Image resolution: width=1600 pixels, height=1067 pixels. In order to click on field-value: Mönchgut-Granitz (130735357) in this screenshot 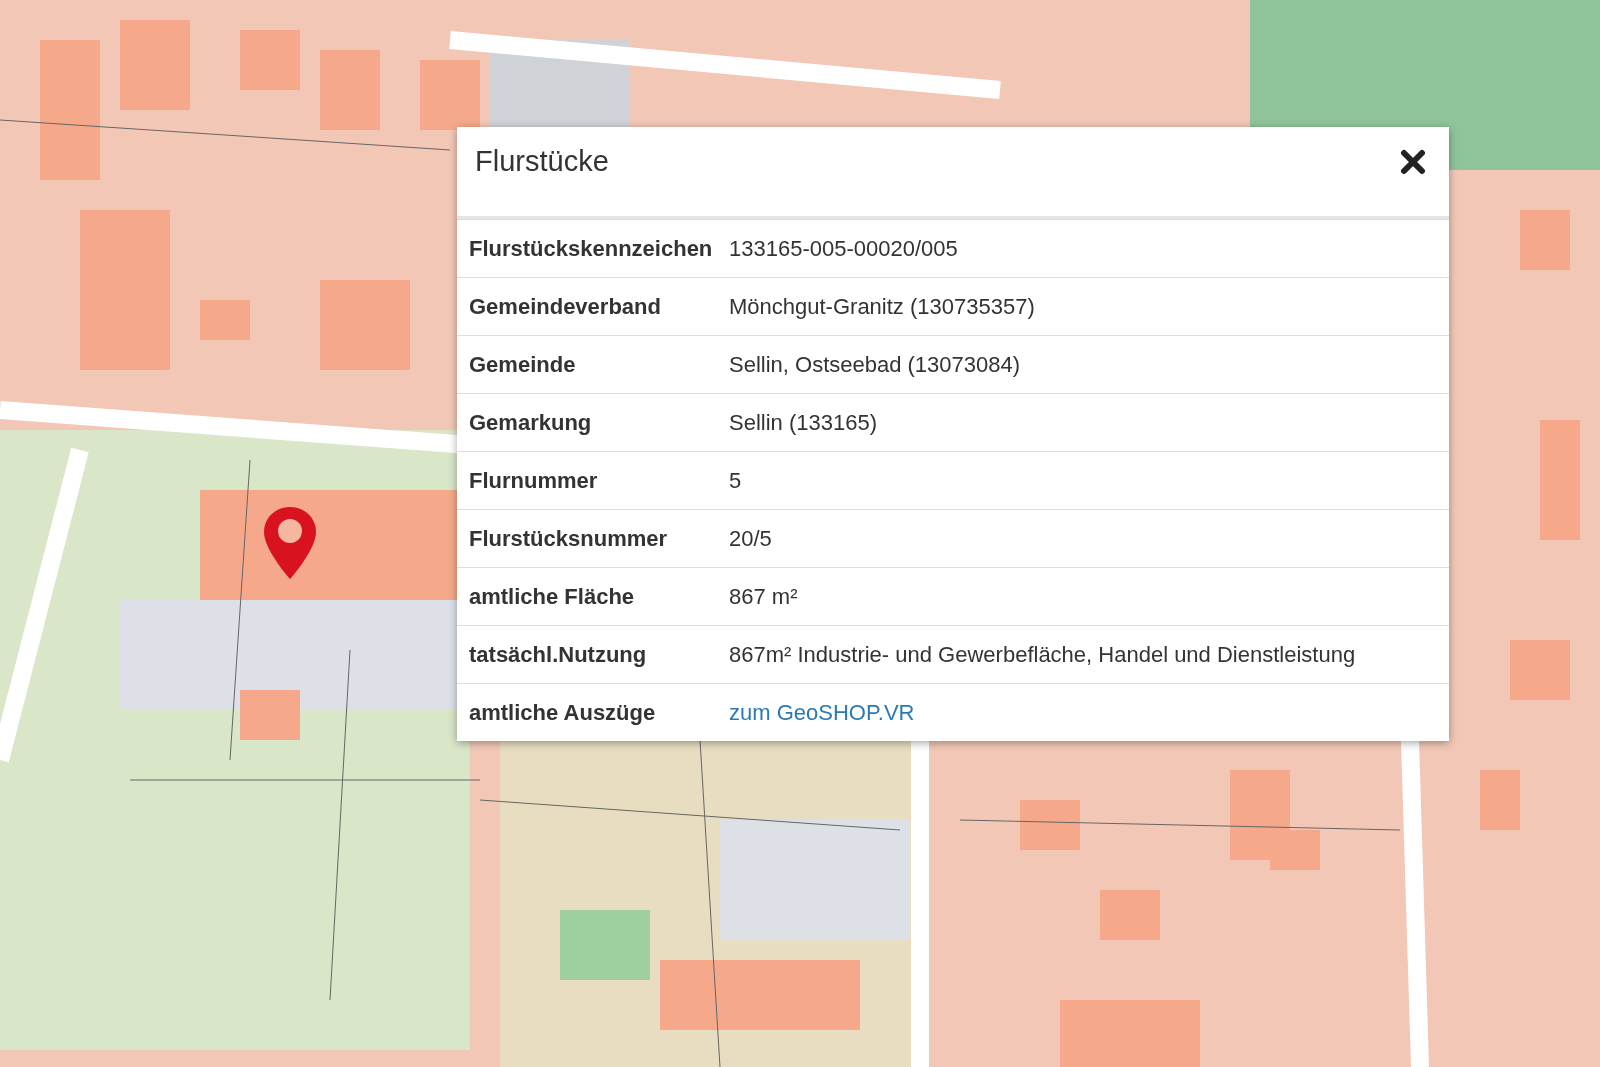, I will do `click(882, 306)`.